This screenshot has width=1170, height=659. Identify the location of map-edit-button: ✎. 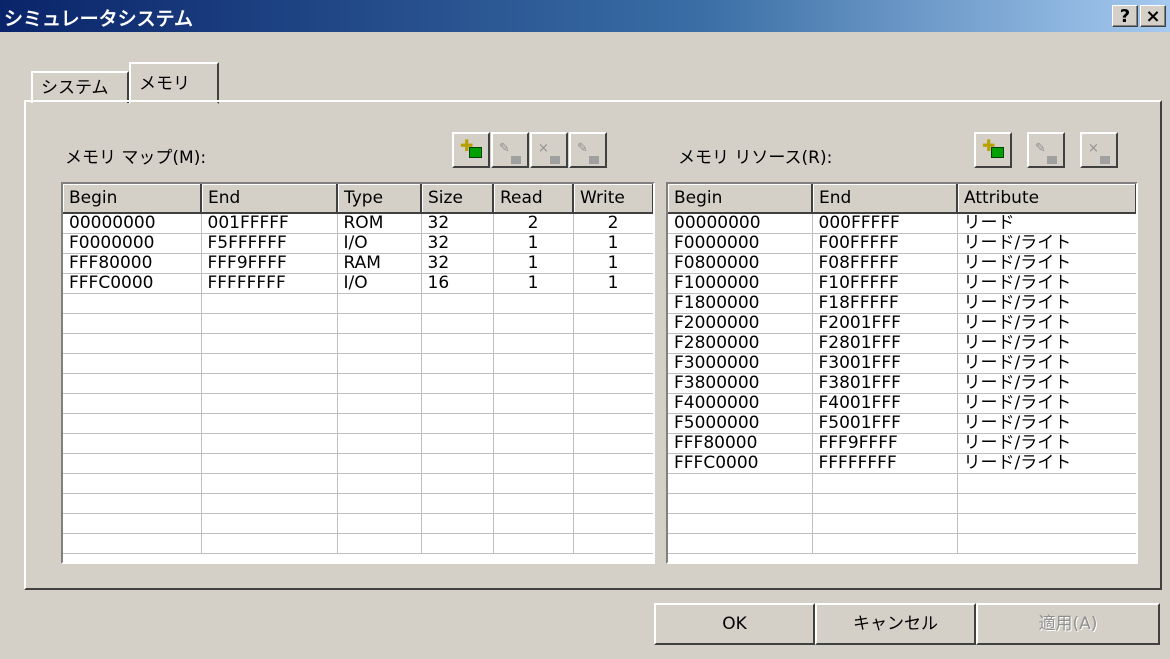
(510, 150).